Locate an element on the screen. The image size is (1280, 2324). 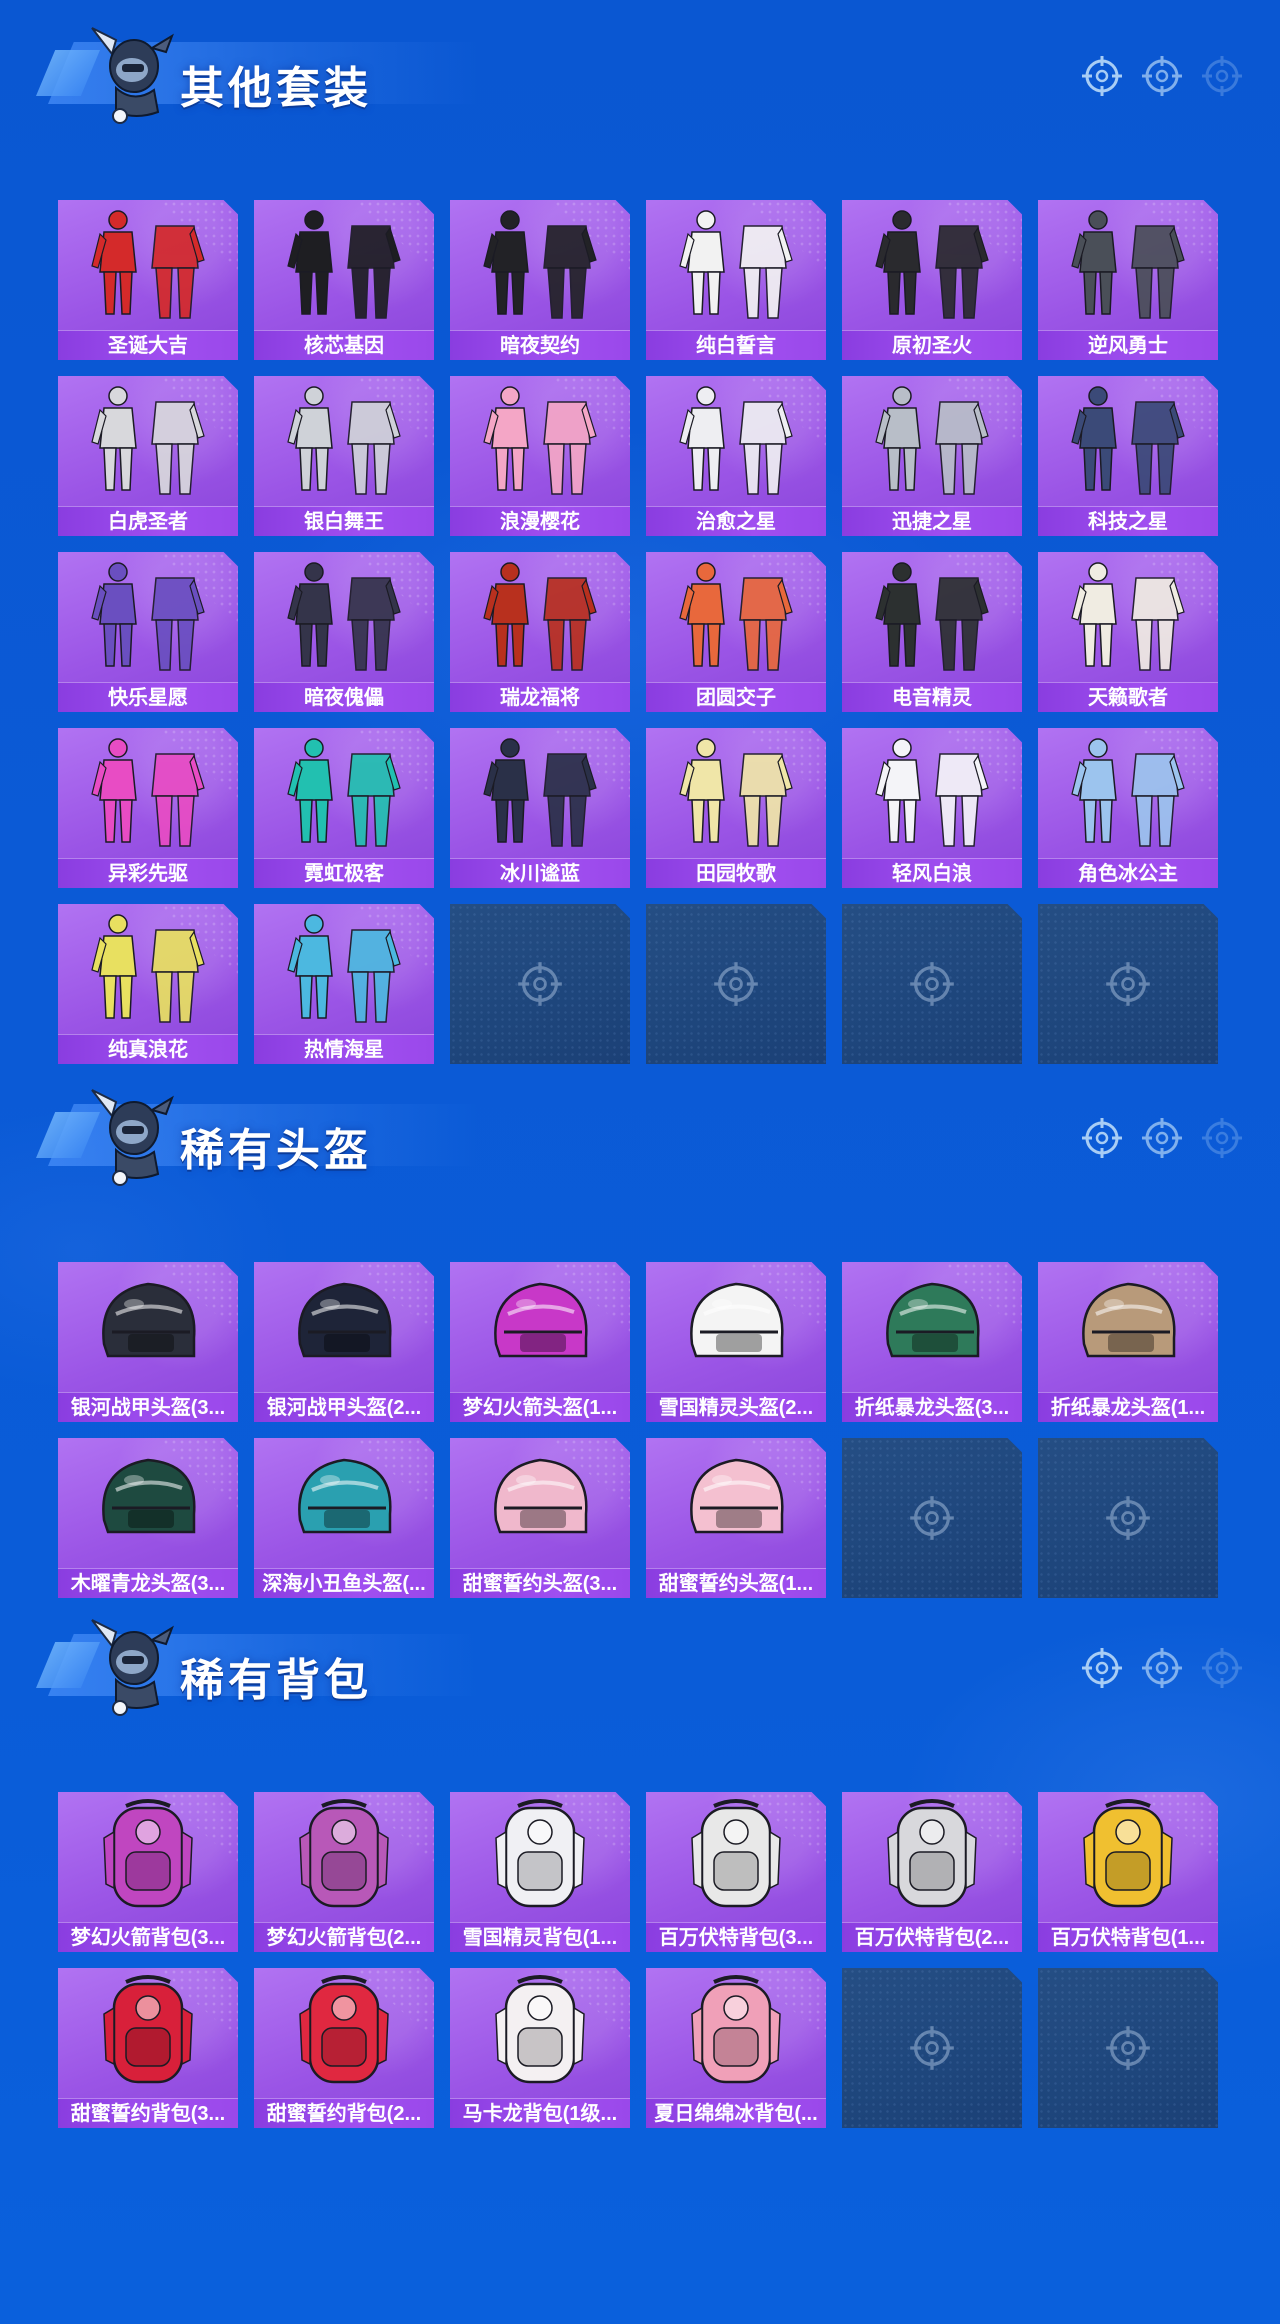
item-card: 迅捷之星 is located at coordinates (932, 456).